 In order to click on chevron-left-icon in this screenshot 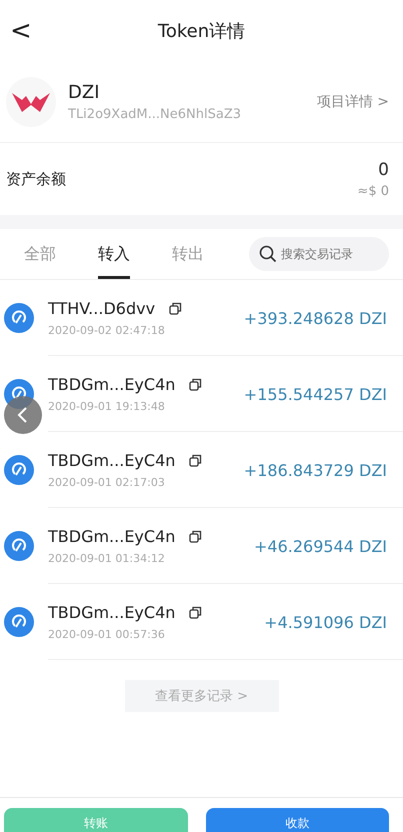, I will do `click(23, 415)`.